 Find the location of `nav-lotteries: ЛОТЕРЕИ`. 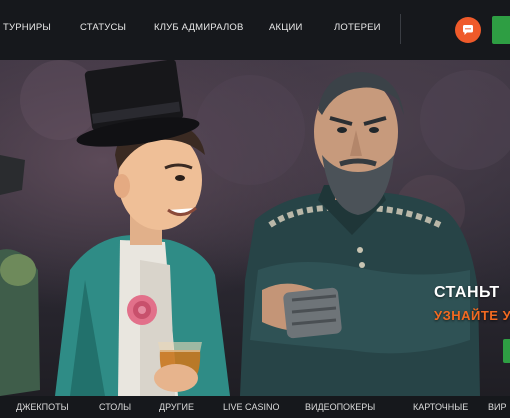

nav-lotteries: ЛОТЕРЕИ is located at coordinates (357, 27).